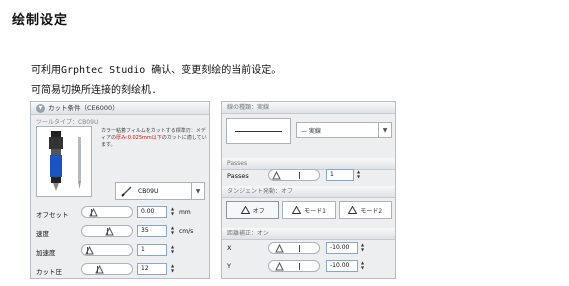 This screenshot has width=569, height=286. What do you see at coordinates (229, 248) in the screenshot?
I see `x-label: X` at bounding box center [229, 248].